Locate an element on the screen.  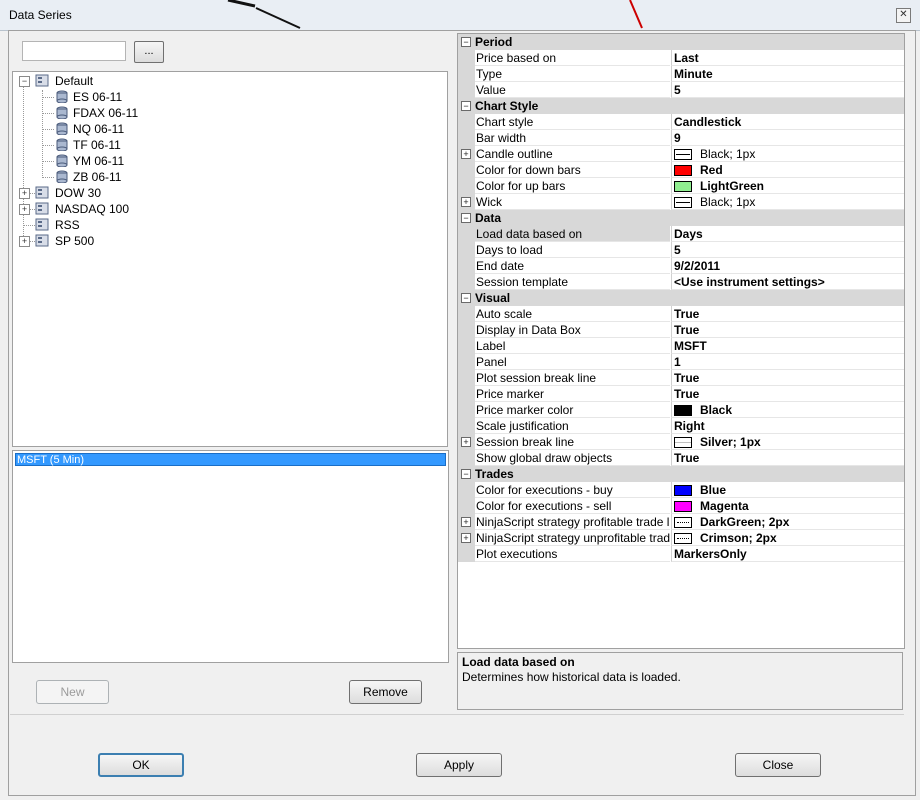
category-row: − Data is located at coordinates (681, 218).